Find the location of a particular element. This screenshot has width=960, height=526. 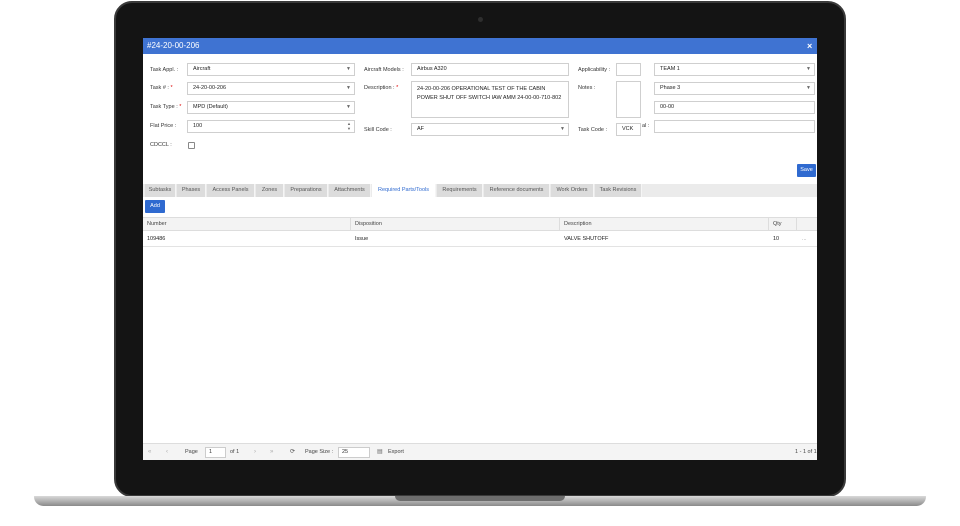

page-size-input: 25 is located at coordinates (354, 452).